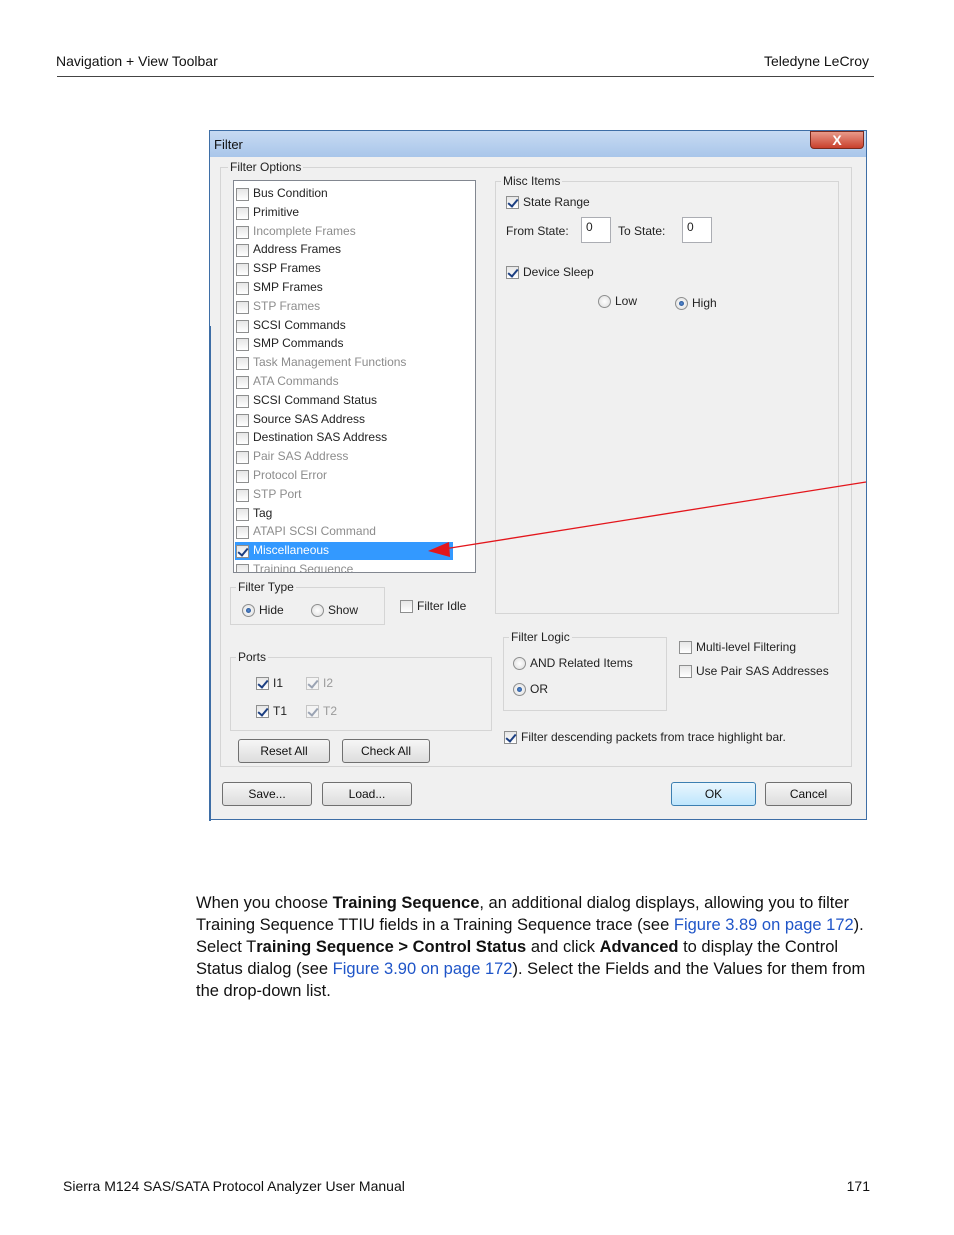 This screenshot has width=954, height=1235. I want to click on cancel-button: Cancel, so click(808, 794).